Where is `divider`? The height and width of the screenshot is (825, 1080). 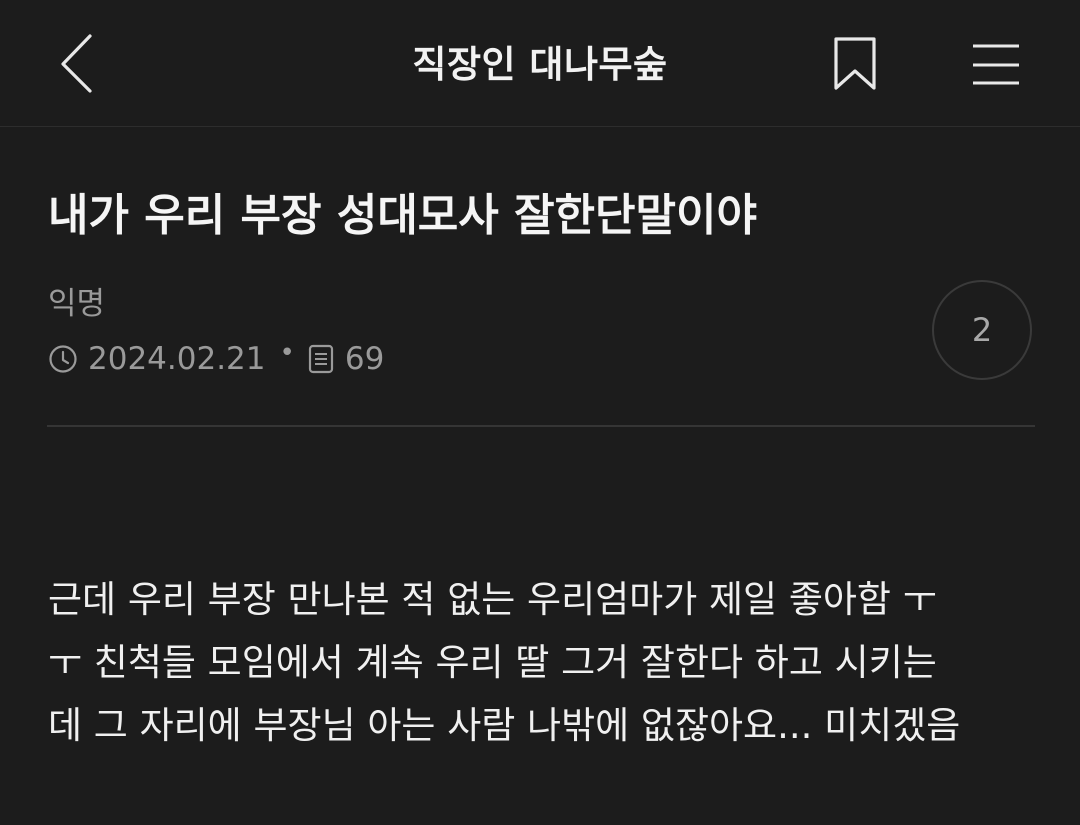 divider is located at coordinates (541, 426).